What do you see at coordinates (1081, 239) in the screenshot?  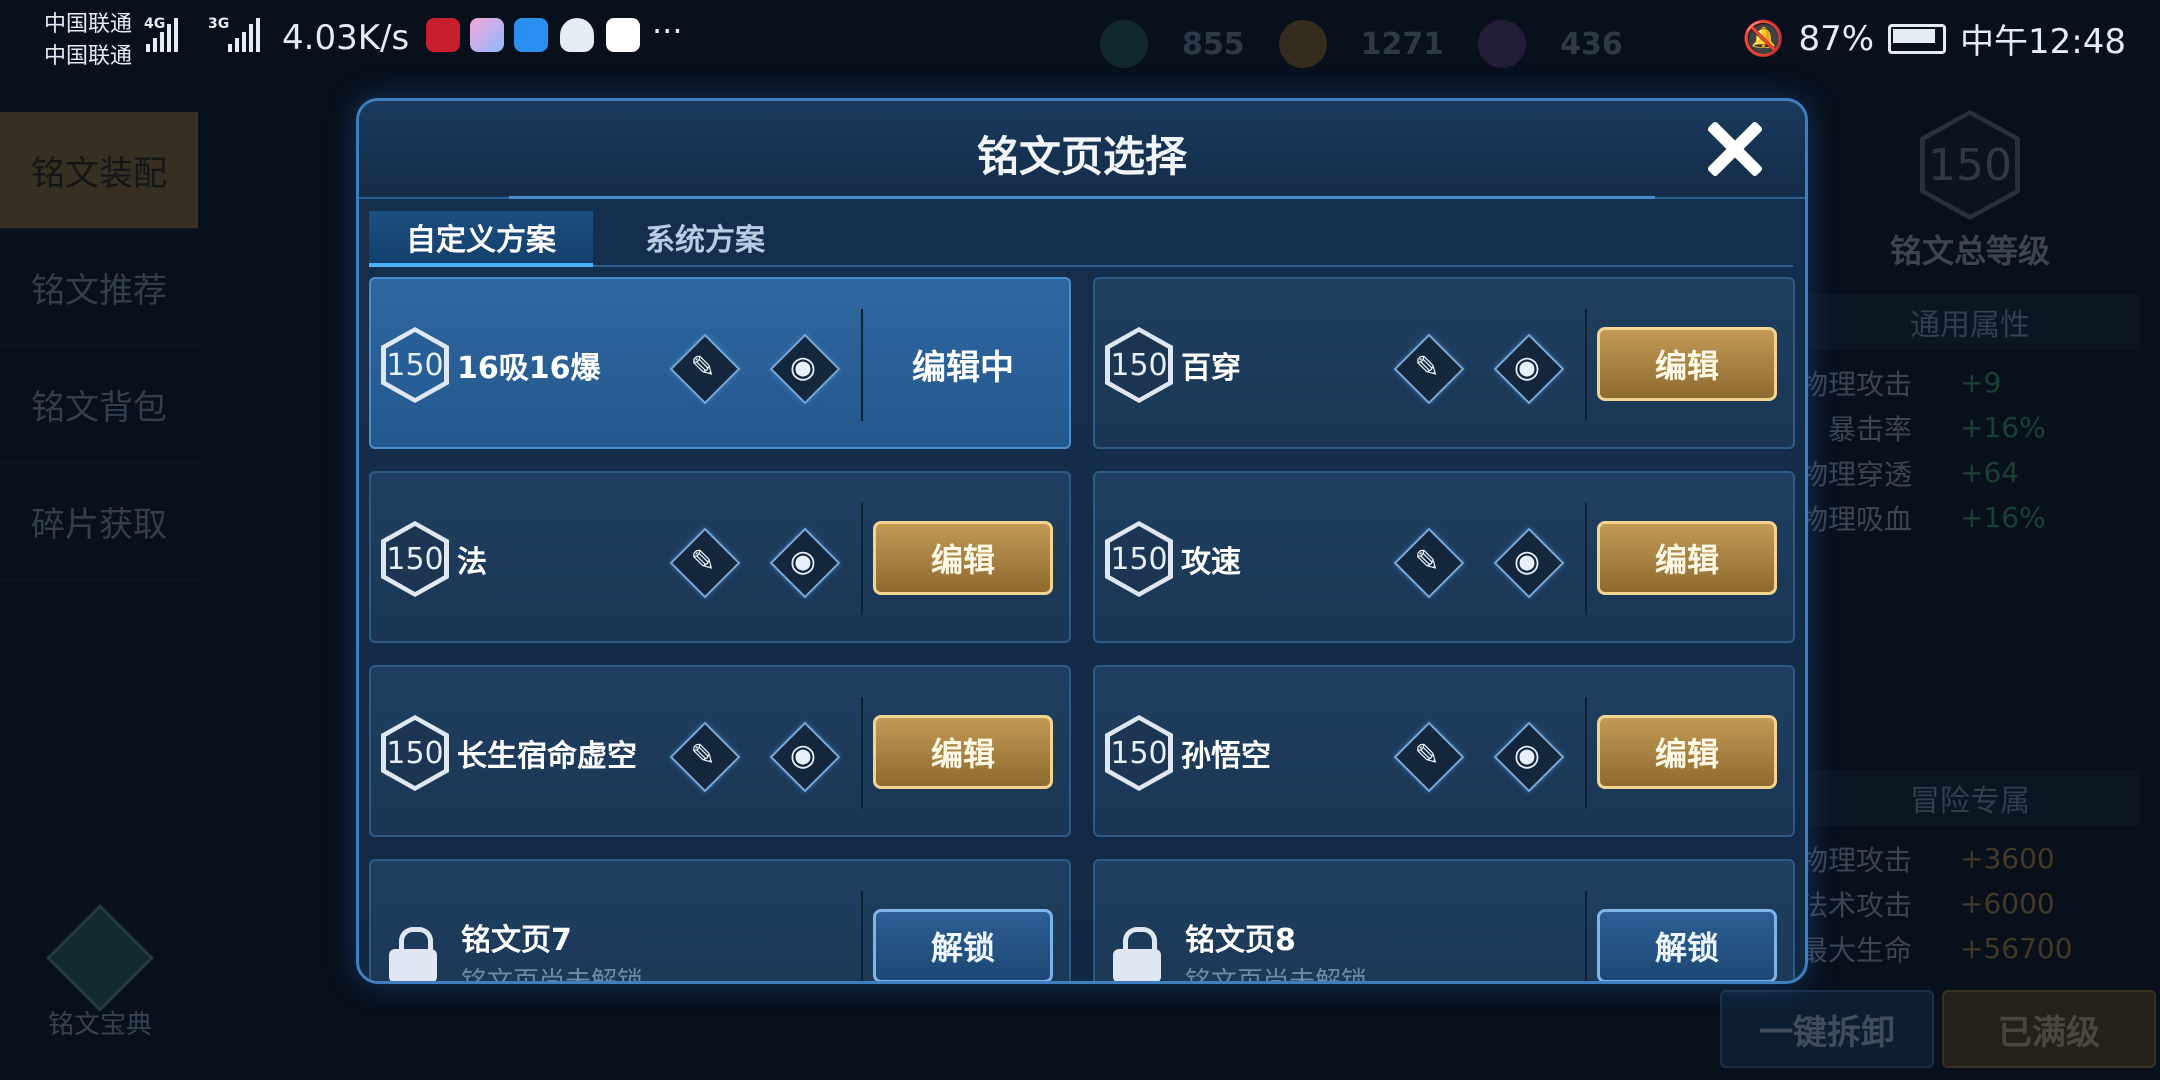 I see `tab-bar: 自定义方案 系统方案` at bounding box center [1081, 239].